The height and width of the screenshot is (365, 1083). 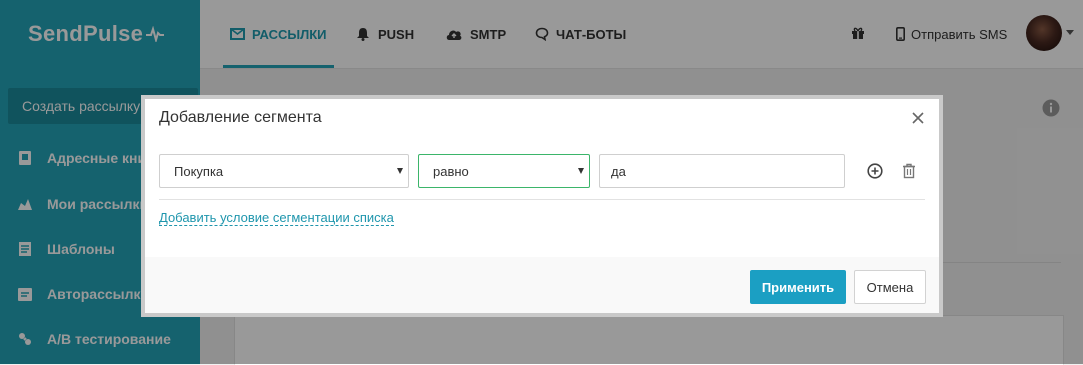 I want to click on select-value: Покупка, so click(x=199, y=171).